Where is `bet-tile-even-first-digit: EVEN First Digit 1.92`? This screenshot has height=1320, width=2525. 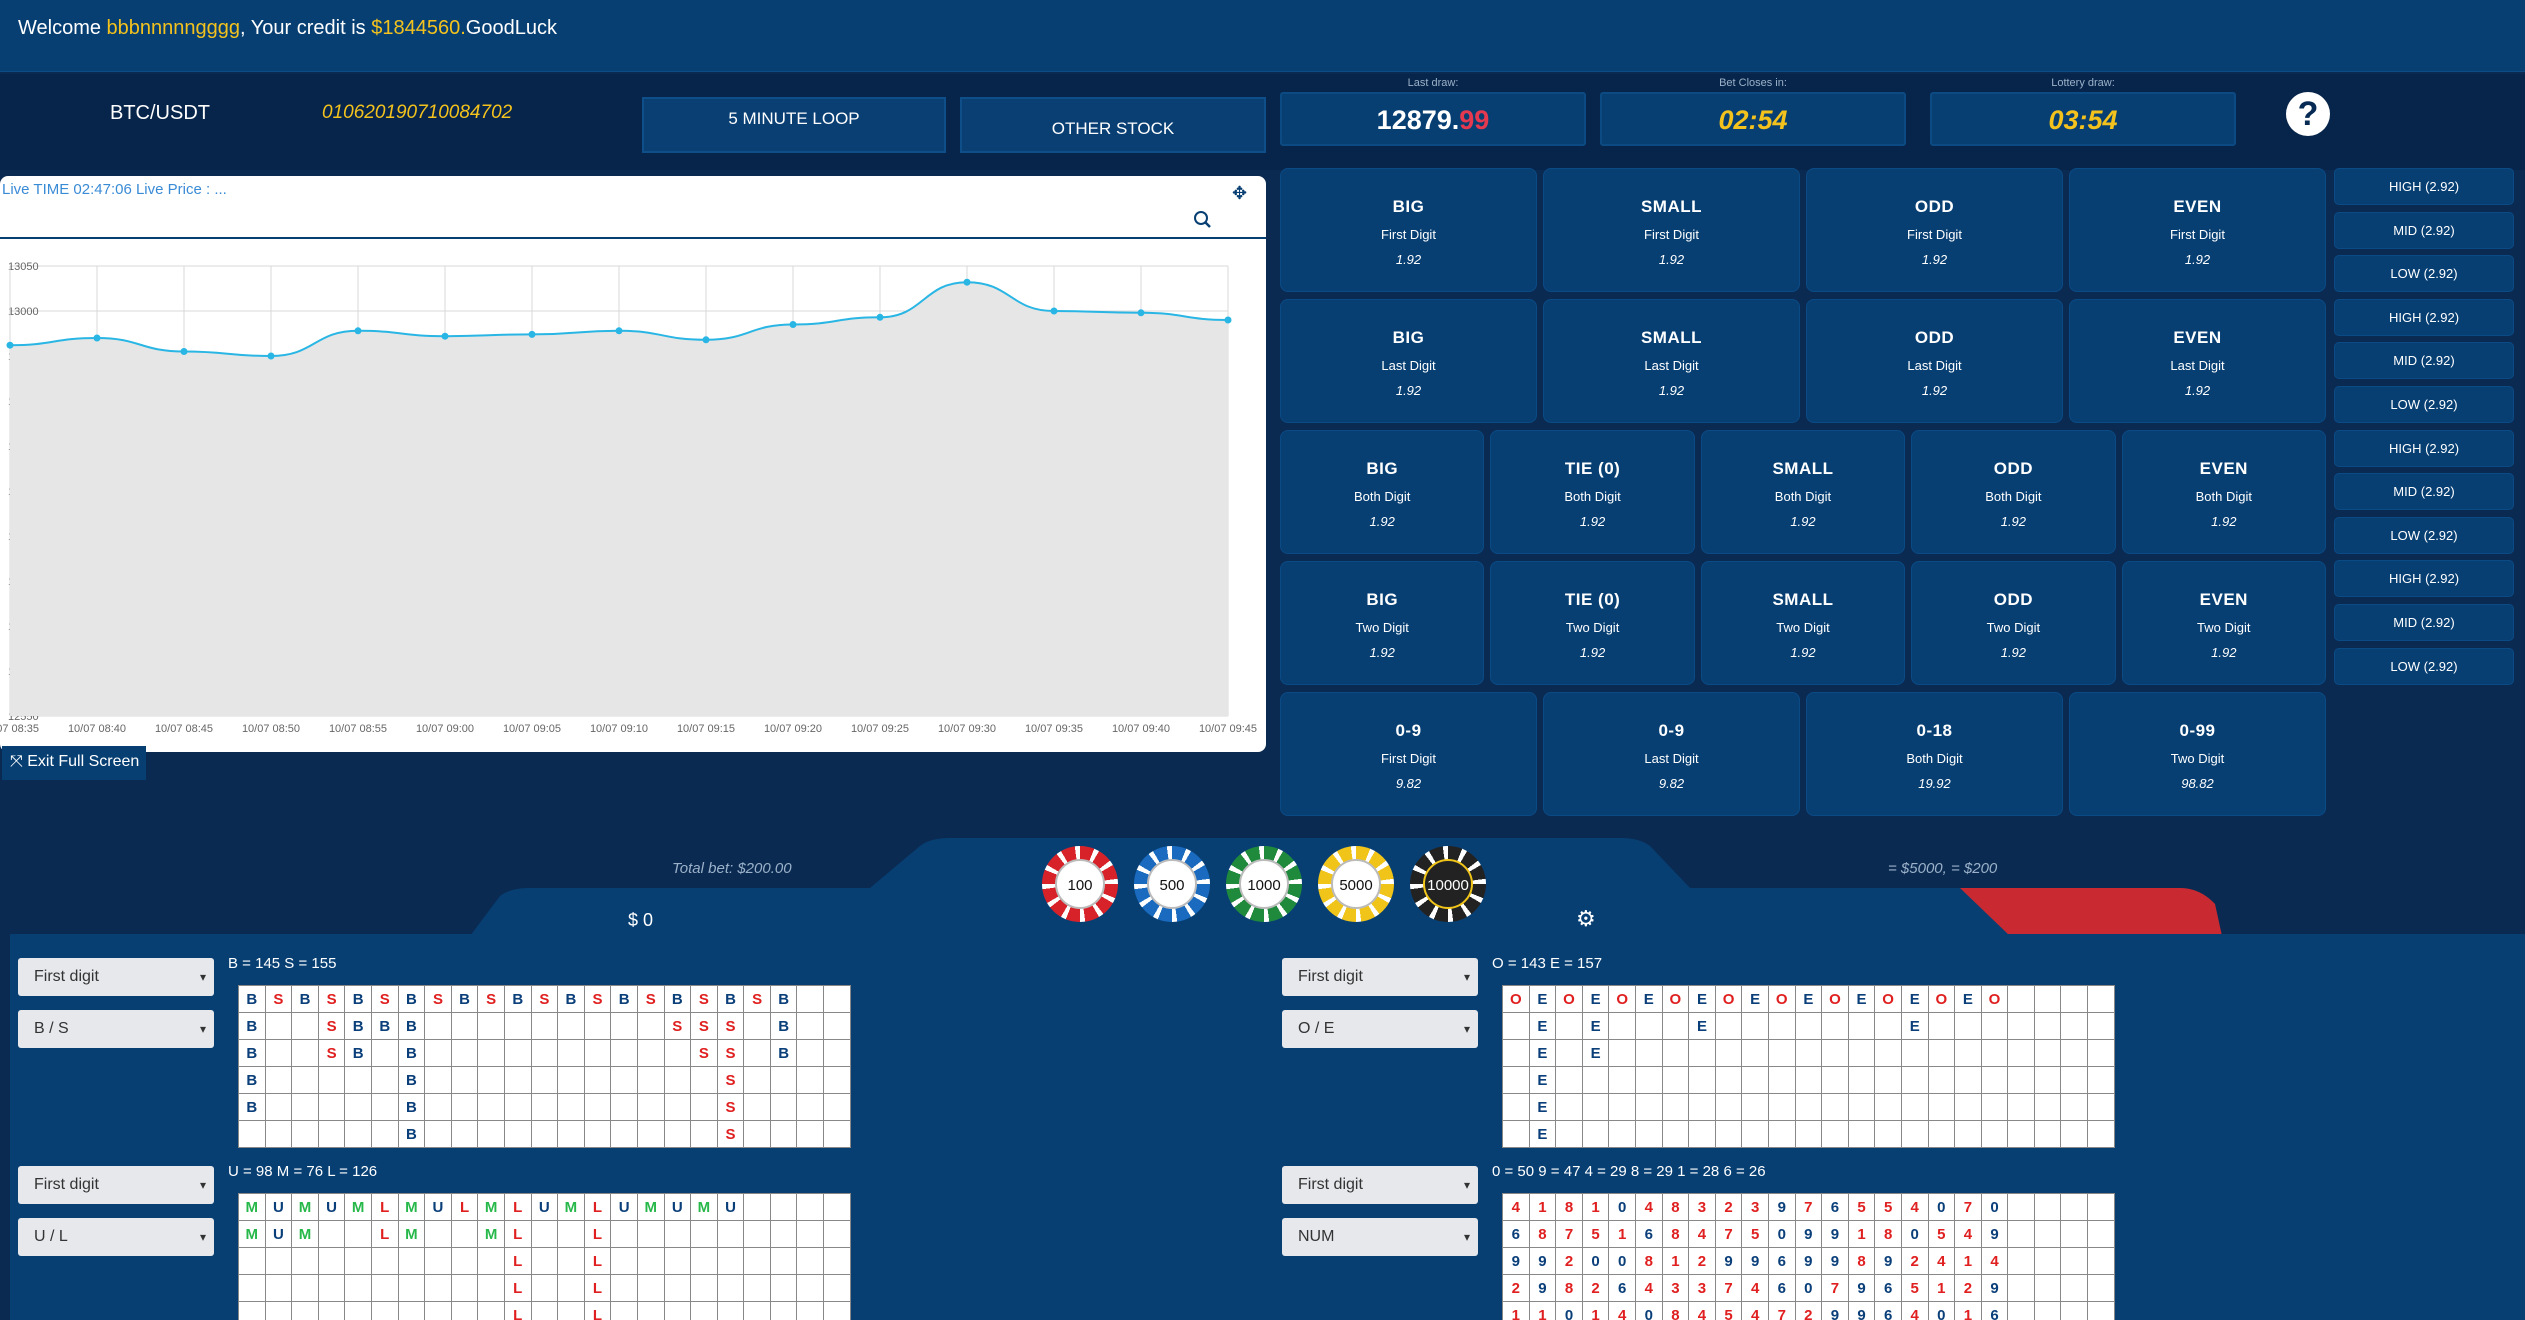
bet-tile-even-first-digit: EVEN First Digit 1.92 is located at coordinates (2197, 230).